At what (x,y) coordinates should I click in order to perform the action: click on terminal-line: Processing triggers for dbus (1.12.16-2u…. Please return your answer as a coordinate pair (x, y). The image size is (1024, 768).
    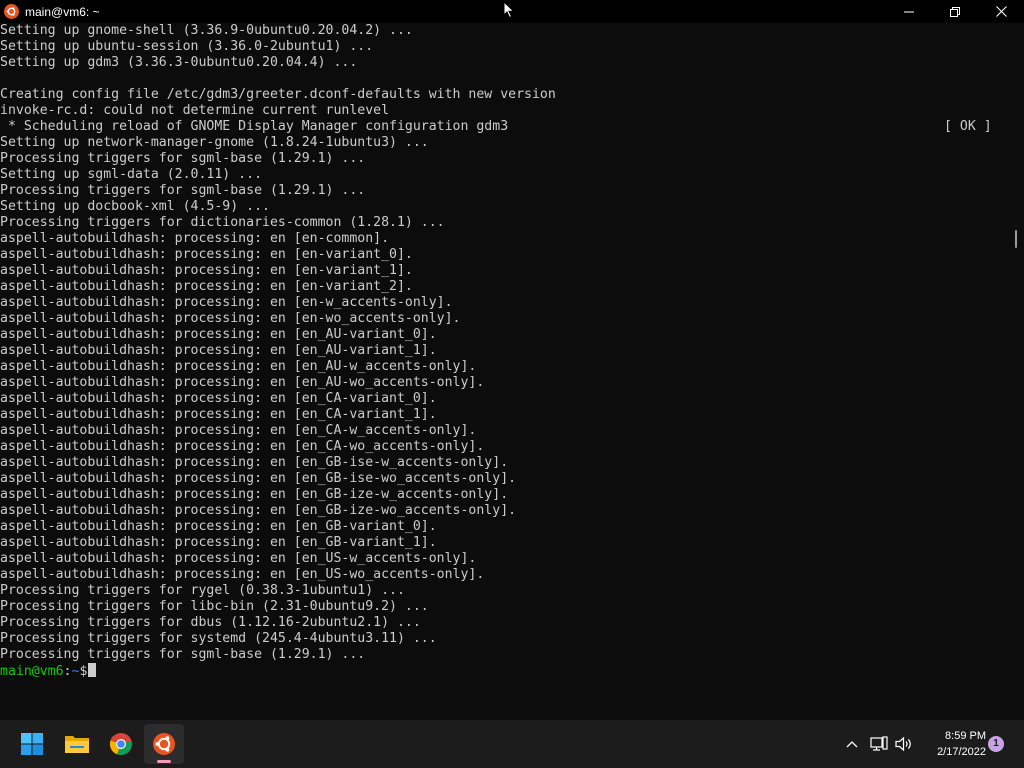
    Looking at the image, I should click on (210, 622).